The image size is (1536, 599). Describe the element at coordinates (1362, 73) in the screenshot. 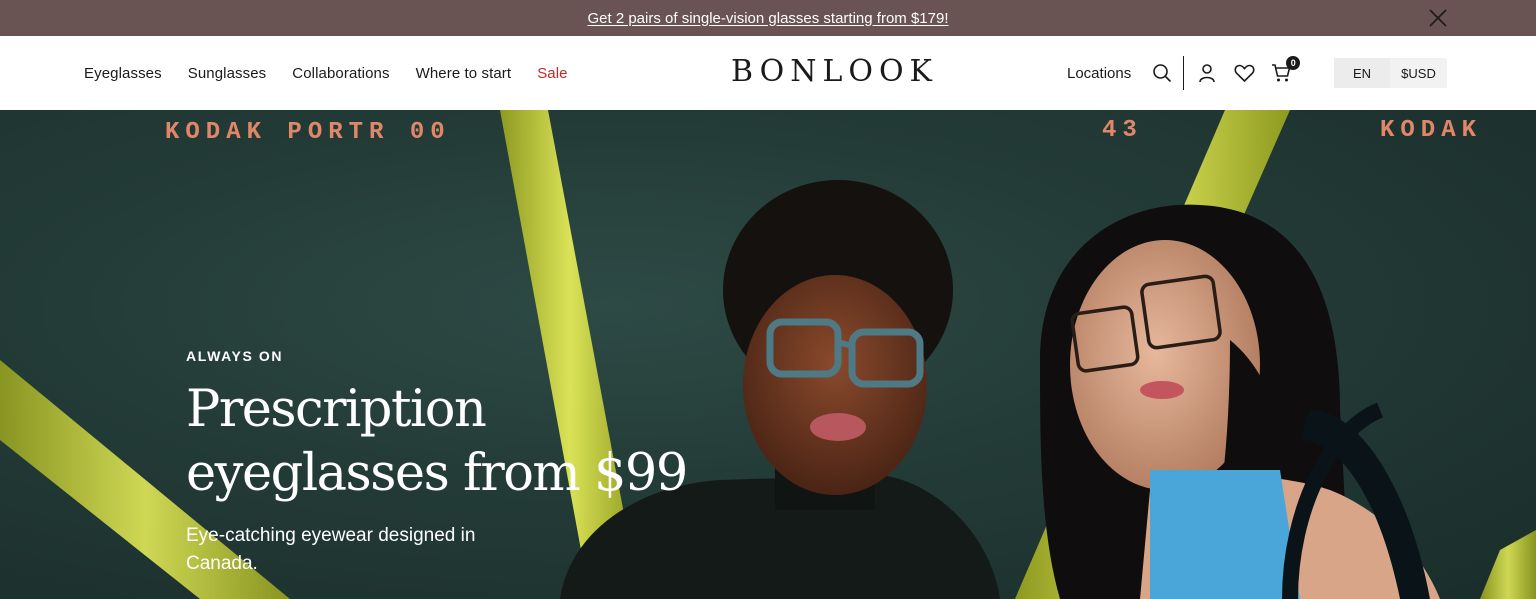

I see `language-selector: EN` at that location.